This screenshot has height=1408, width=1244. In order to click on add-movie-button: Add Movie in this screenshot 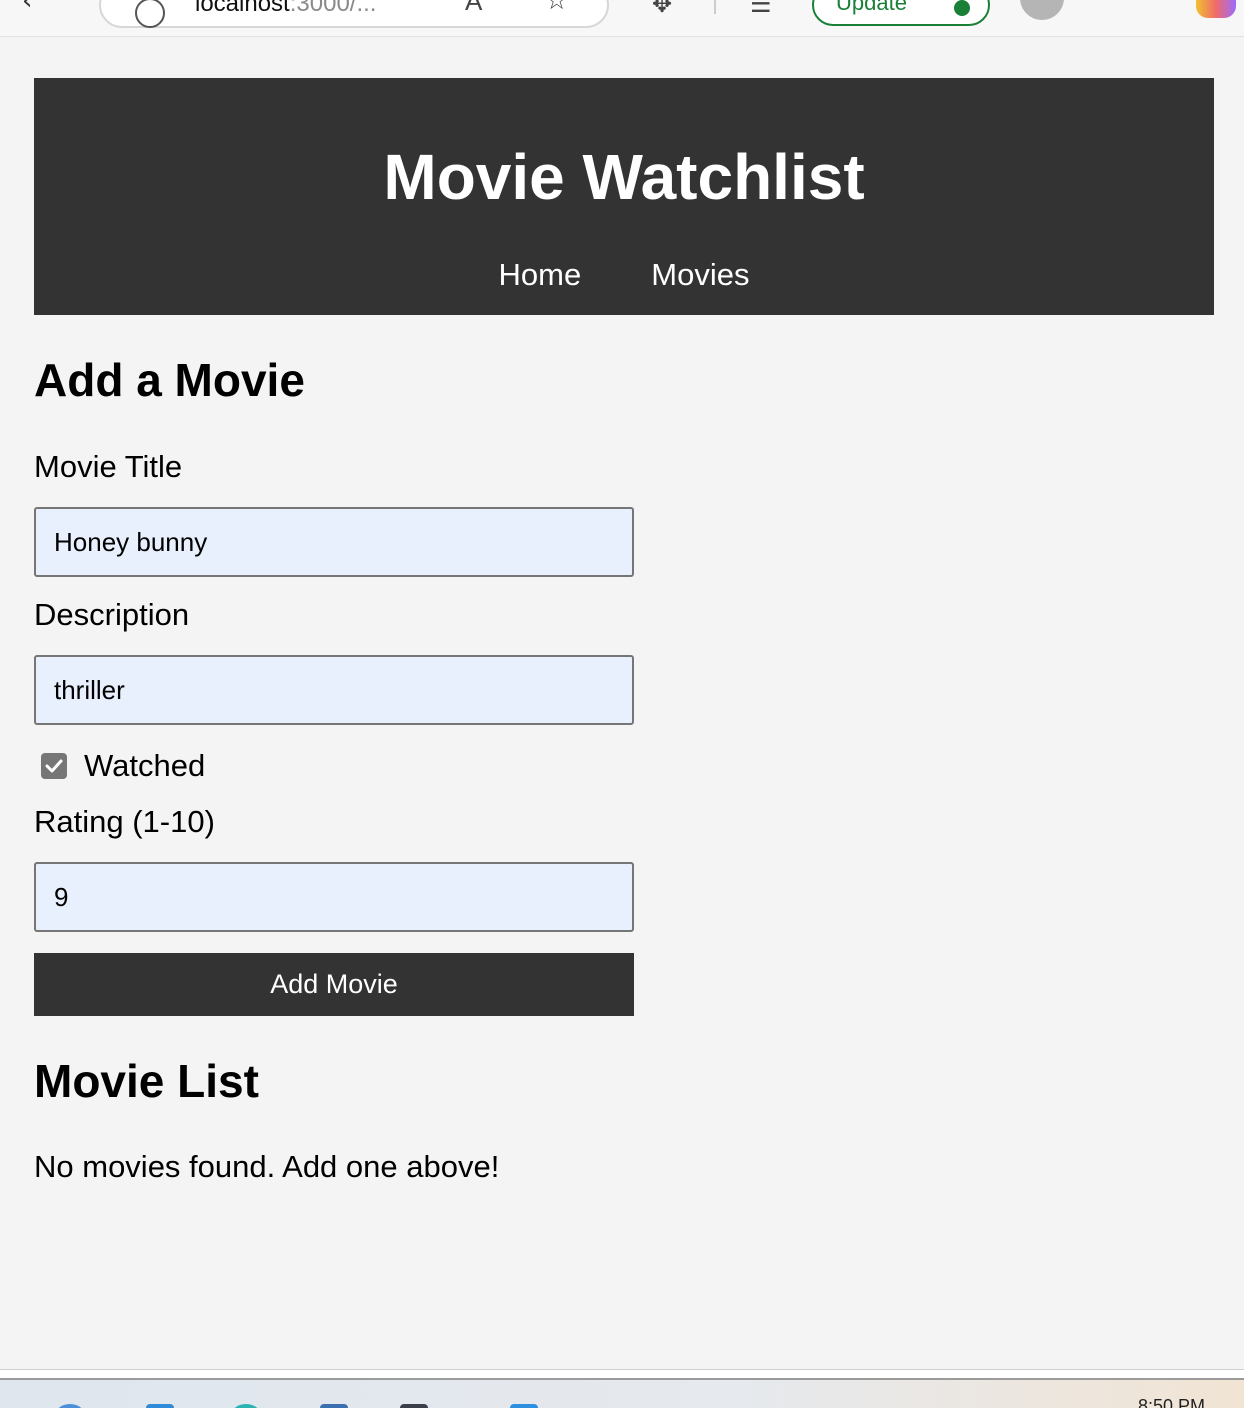, I will do `click(334, 984)`.